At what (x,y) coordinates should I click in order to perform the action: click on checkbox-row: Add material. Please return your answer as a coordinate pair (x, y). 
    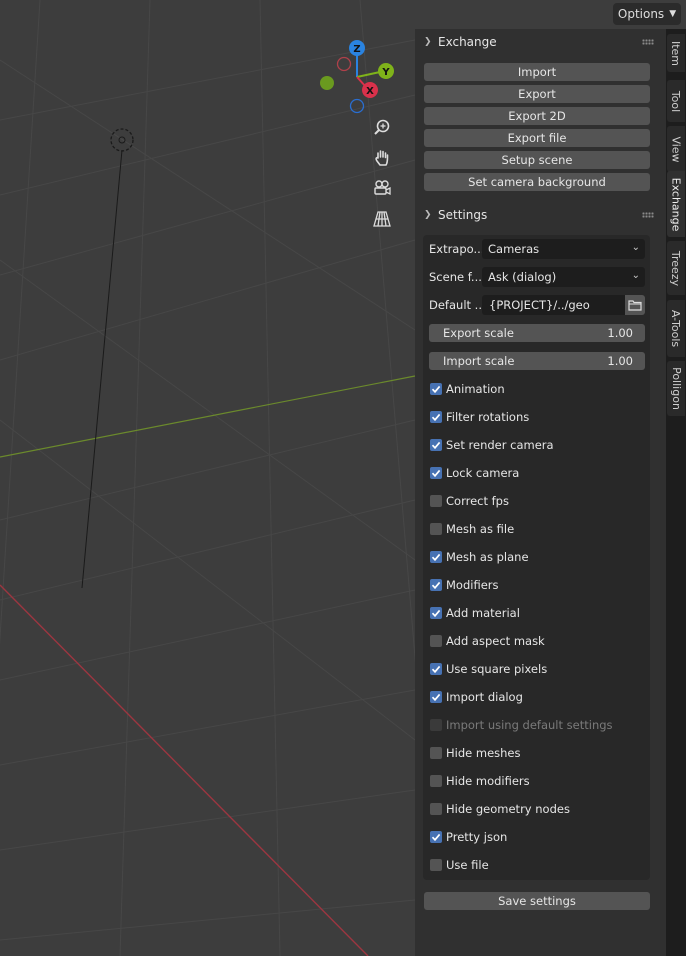
    Looking at the image, I should click on (475, 613).